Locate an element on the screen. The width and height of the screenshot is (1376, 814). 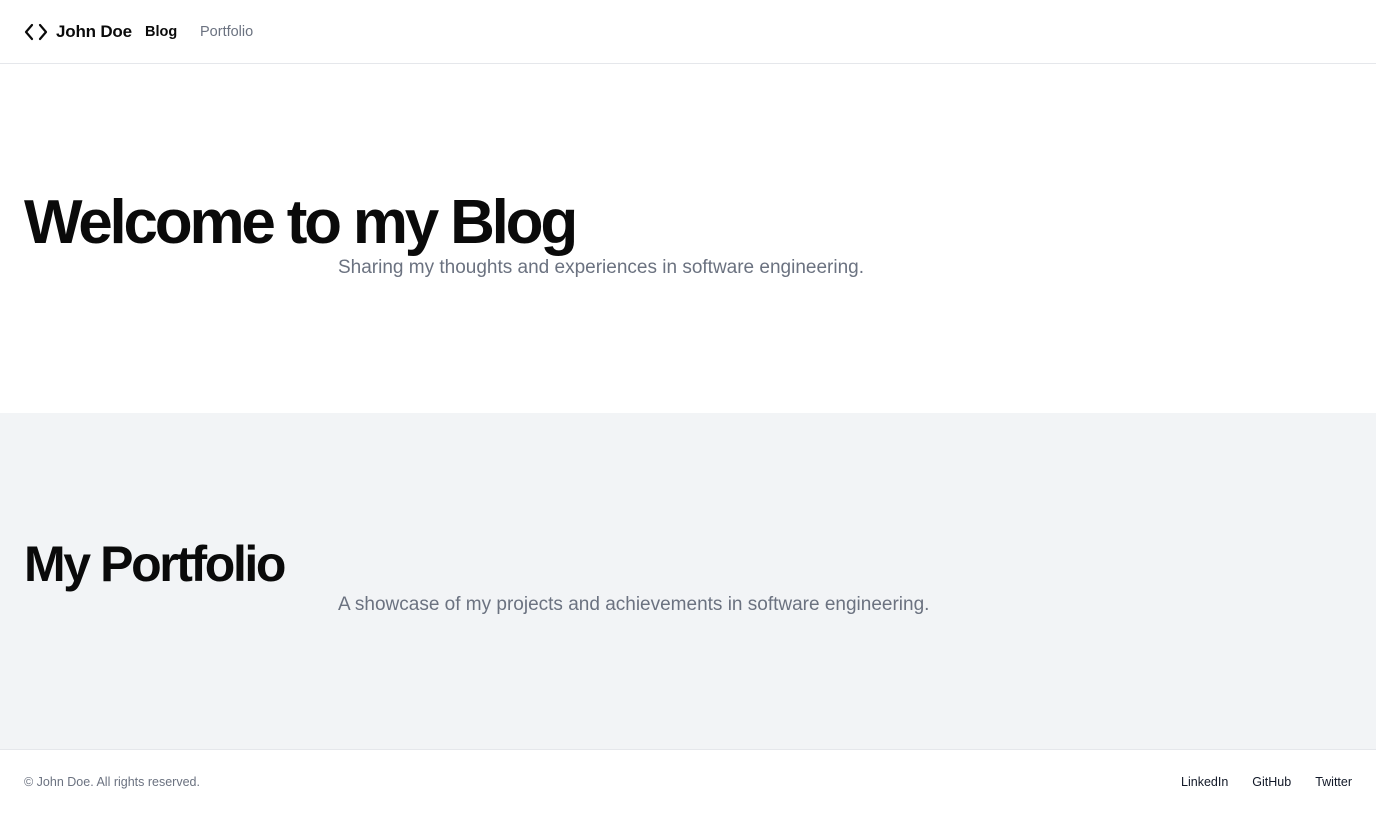
footer-link-github: GitHub is located at coordinates (1271, 782).